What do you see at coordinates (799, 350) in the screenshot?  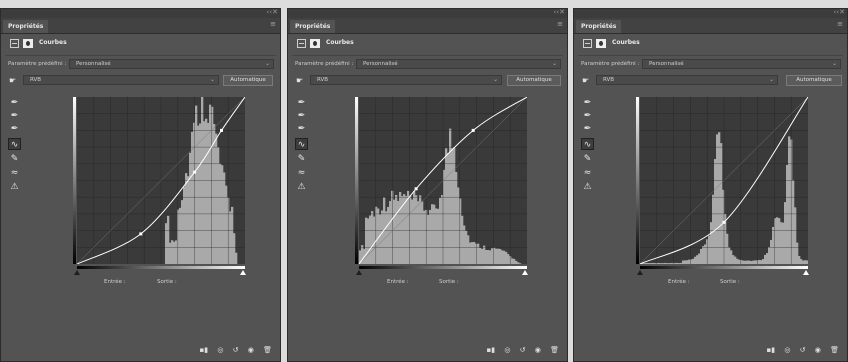 I see `bottom-toolbar: ▪▮ ◎ ↺ ◉ 🗑` at bounding box center [799, 350].